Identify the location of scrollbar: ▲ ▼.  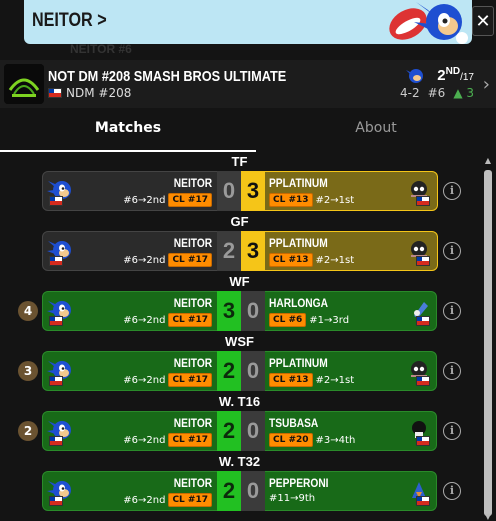
(488, 338).